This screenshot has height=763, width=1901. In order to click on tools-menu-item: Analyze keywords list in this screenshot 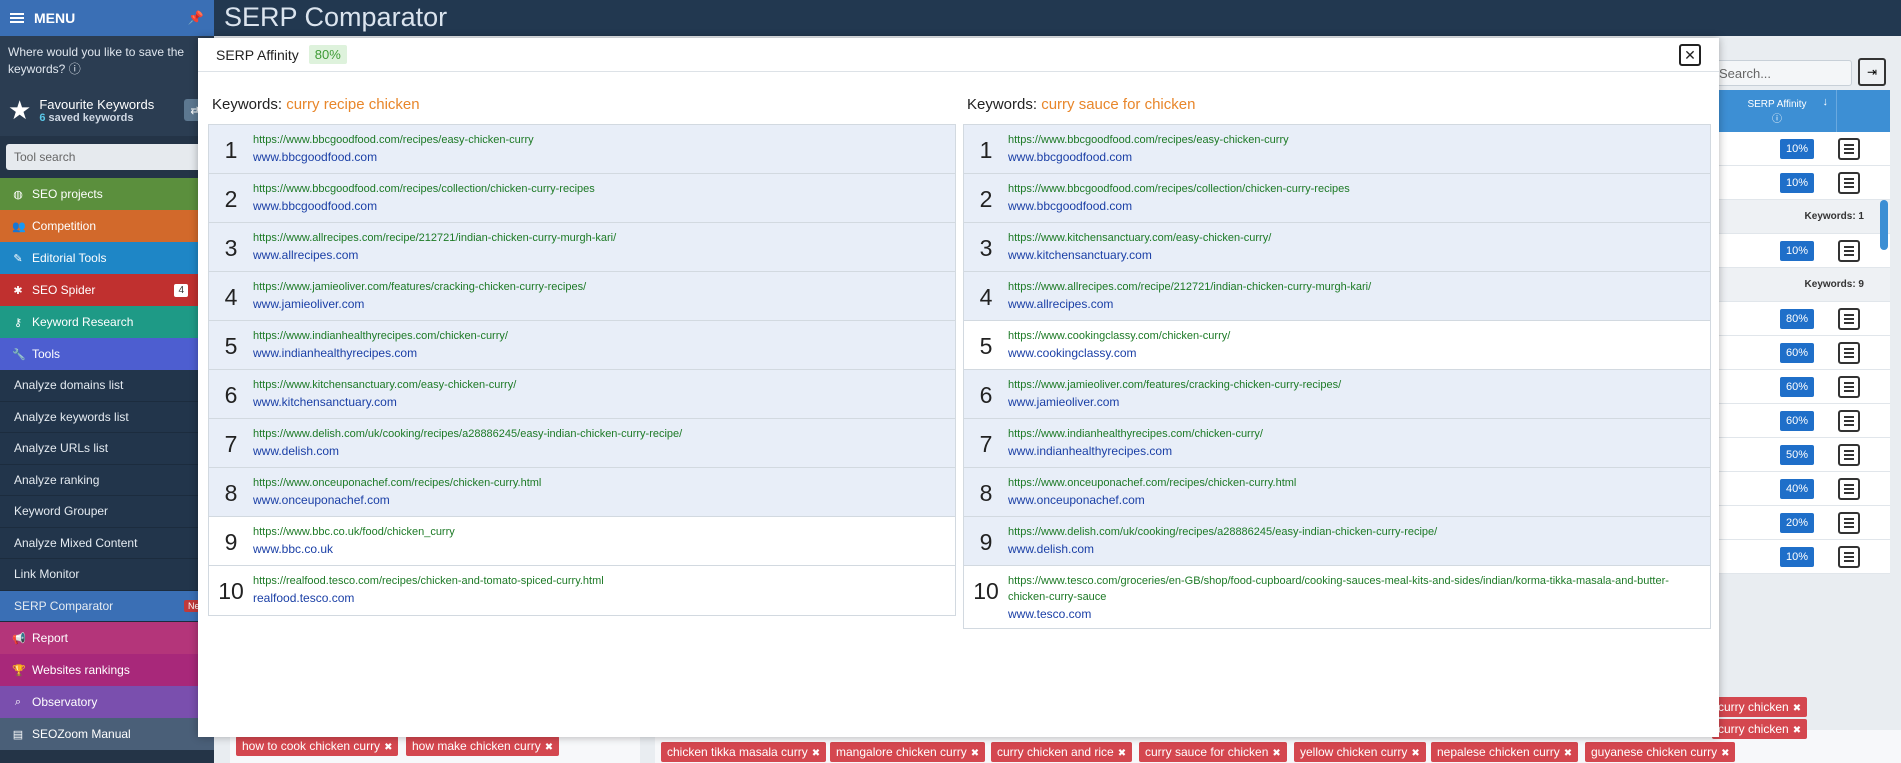, I will do `click(107, 417)`.